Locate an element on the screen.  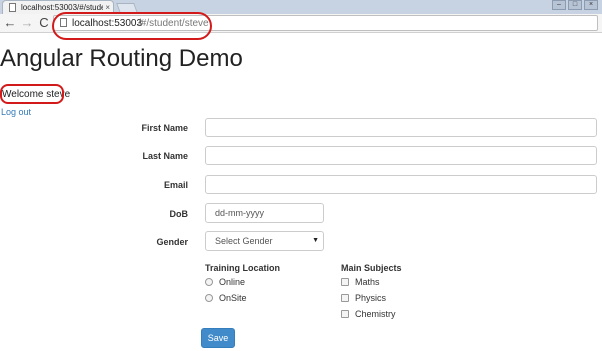
dob-label: DoB is located at coordinates (179, 214).